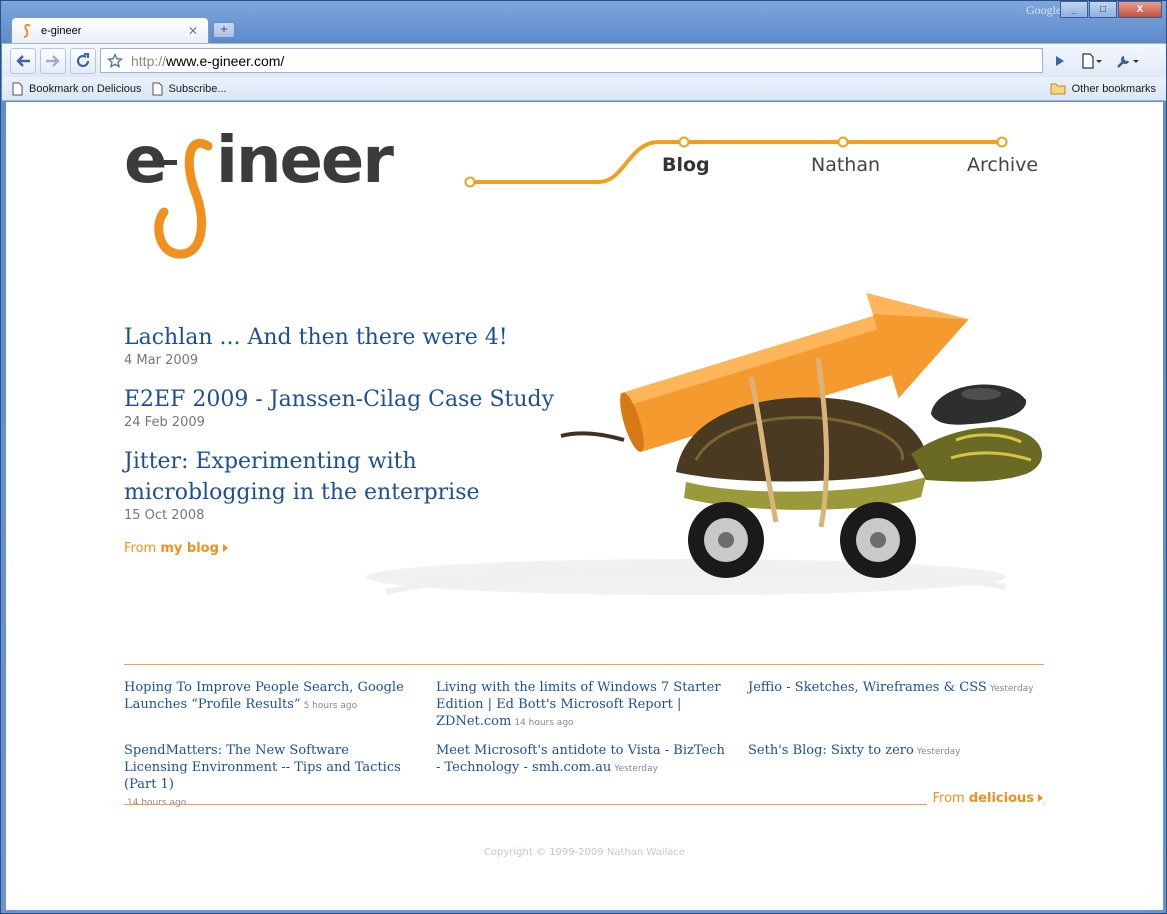 The image size is (1167, 914). What do you see at coordinates (161, 360) in the screenshot?
I see `post-date: 4 Mar 2009` at bounding box center [161, 360].